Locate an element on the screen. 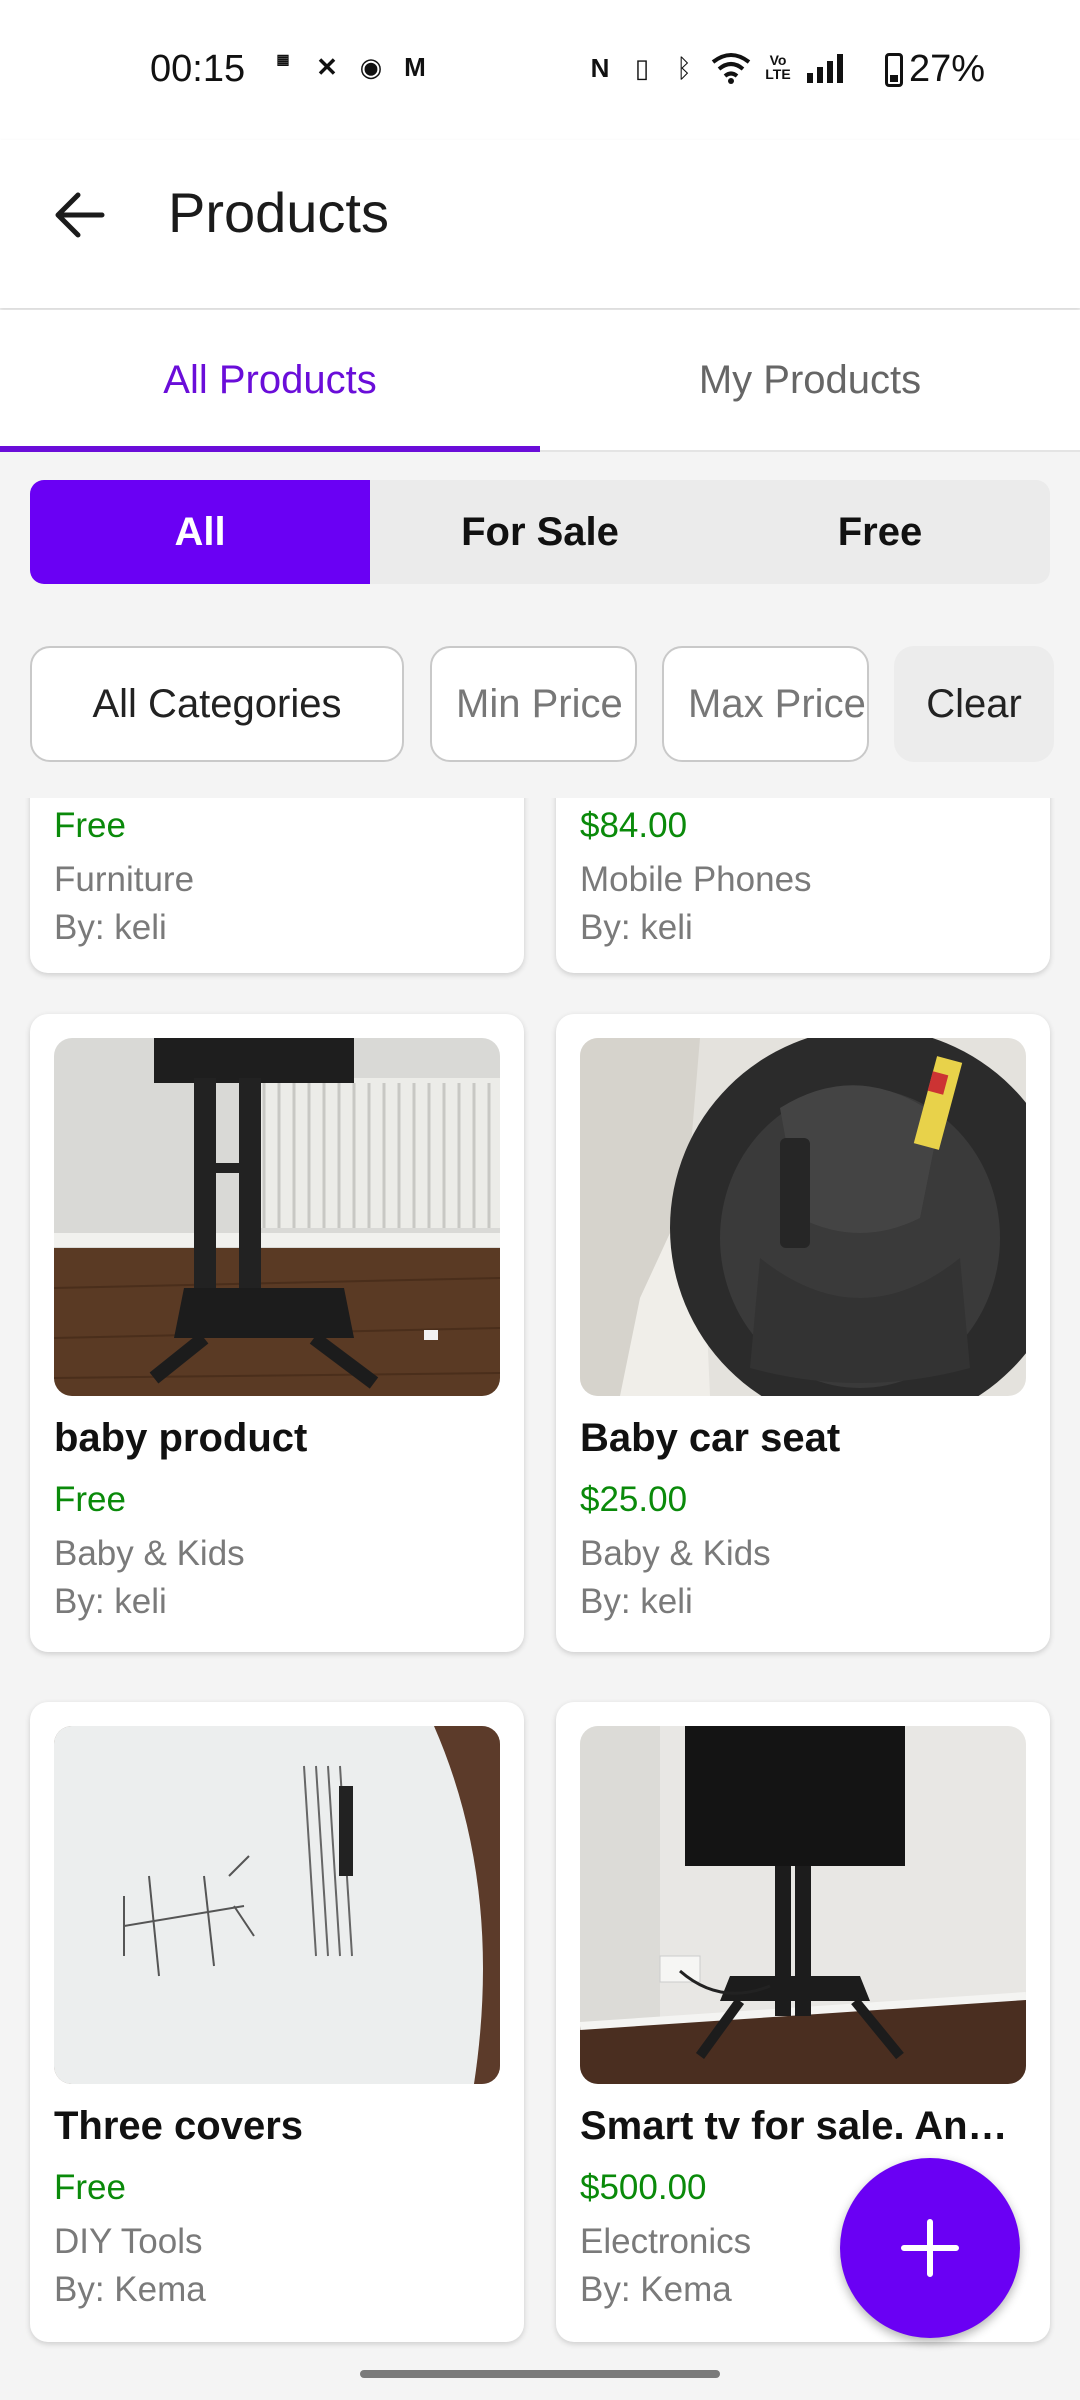  car-seat-photo is located at coordinates (803, 1217).